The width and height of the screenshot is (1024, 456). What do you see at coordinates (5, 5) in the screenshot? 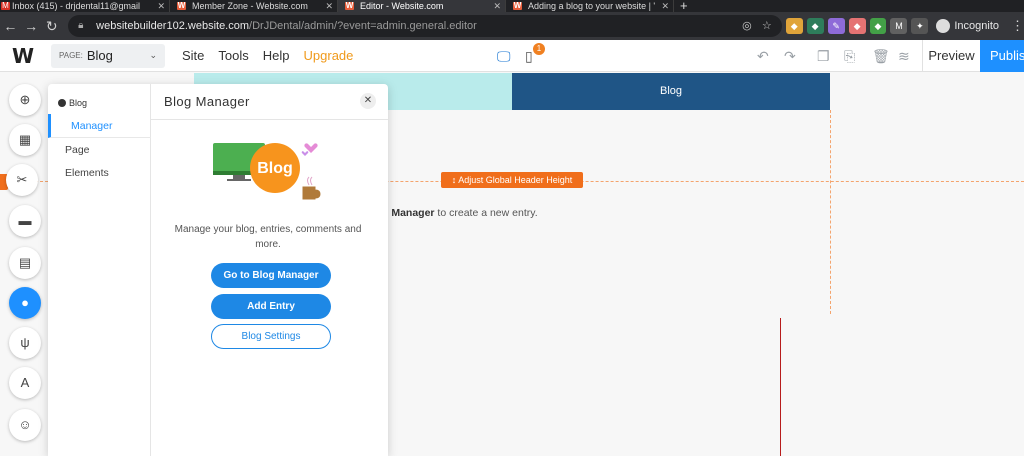
I see `gmail-icon: M` at bounding box center [5, 5].